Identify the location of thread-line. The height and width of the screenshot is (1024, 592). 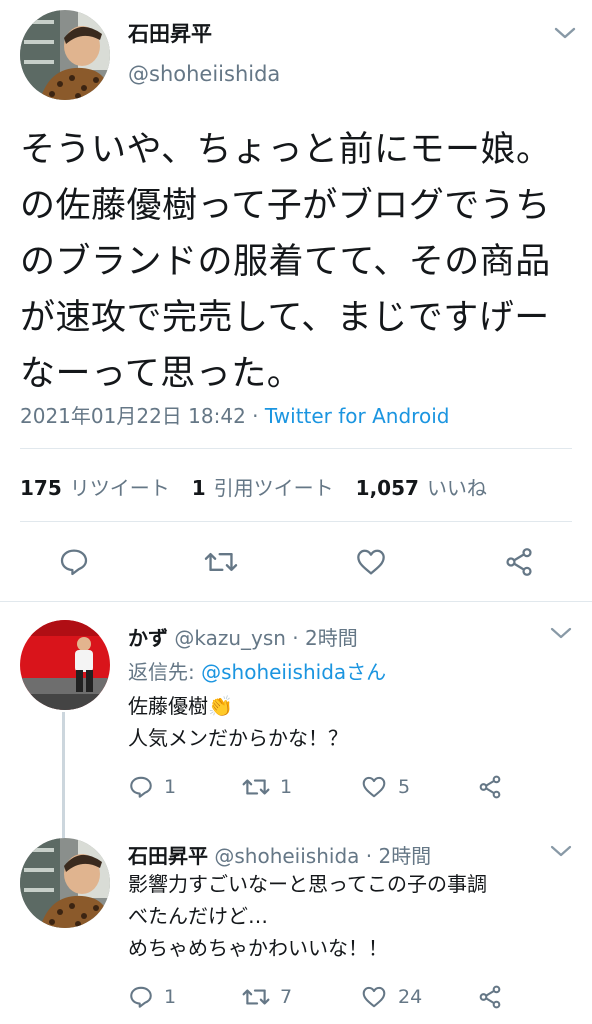
(63, 775).